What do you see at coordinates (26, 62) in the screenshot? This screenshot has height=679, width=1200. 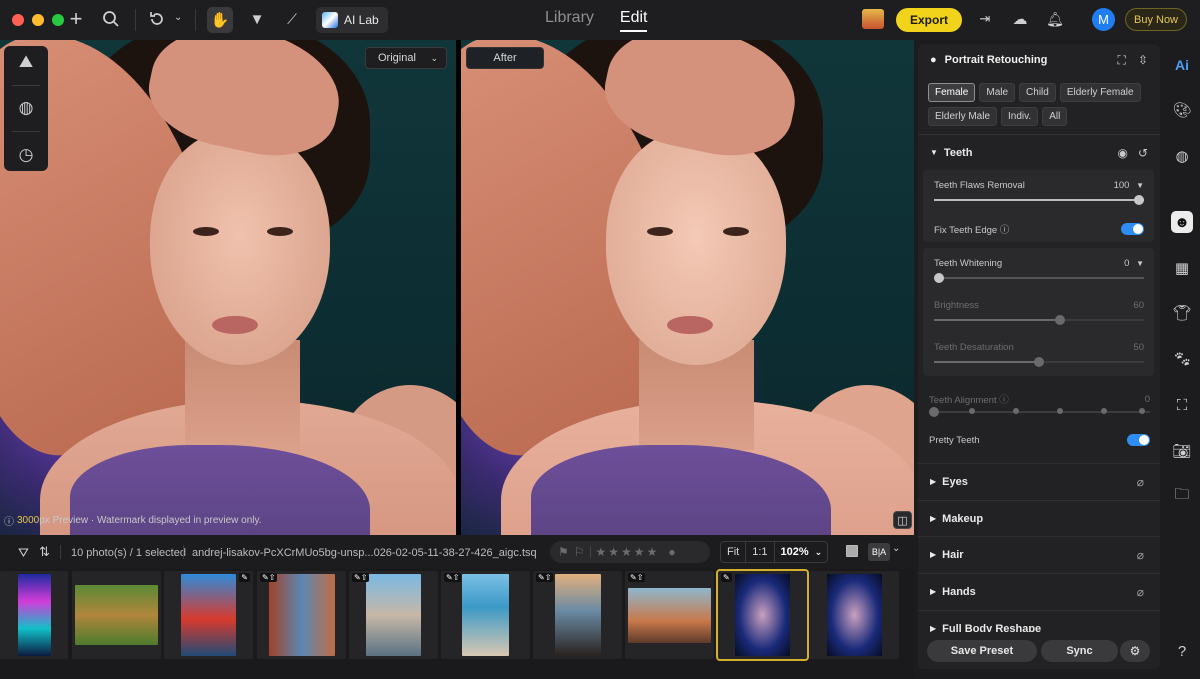 I see `landscape-tool-icon: ⛰` at bounding box center [26, 62].